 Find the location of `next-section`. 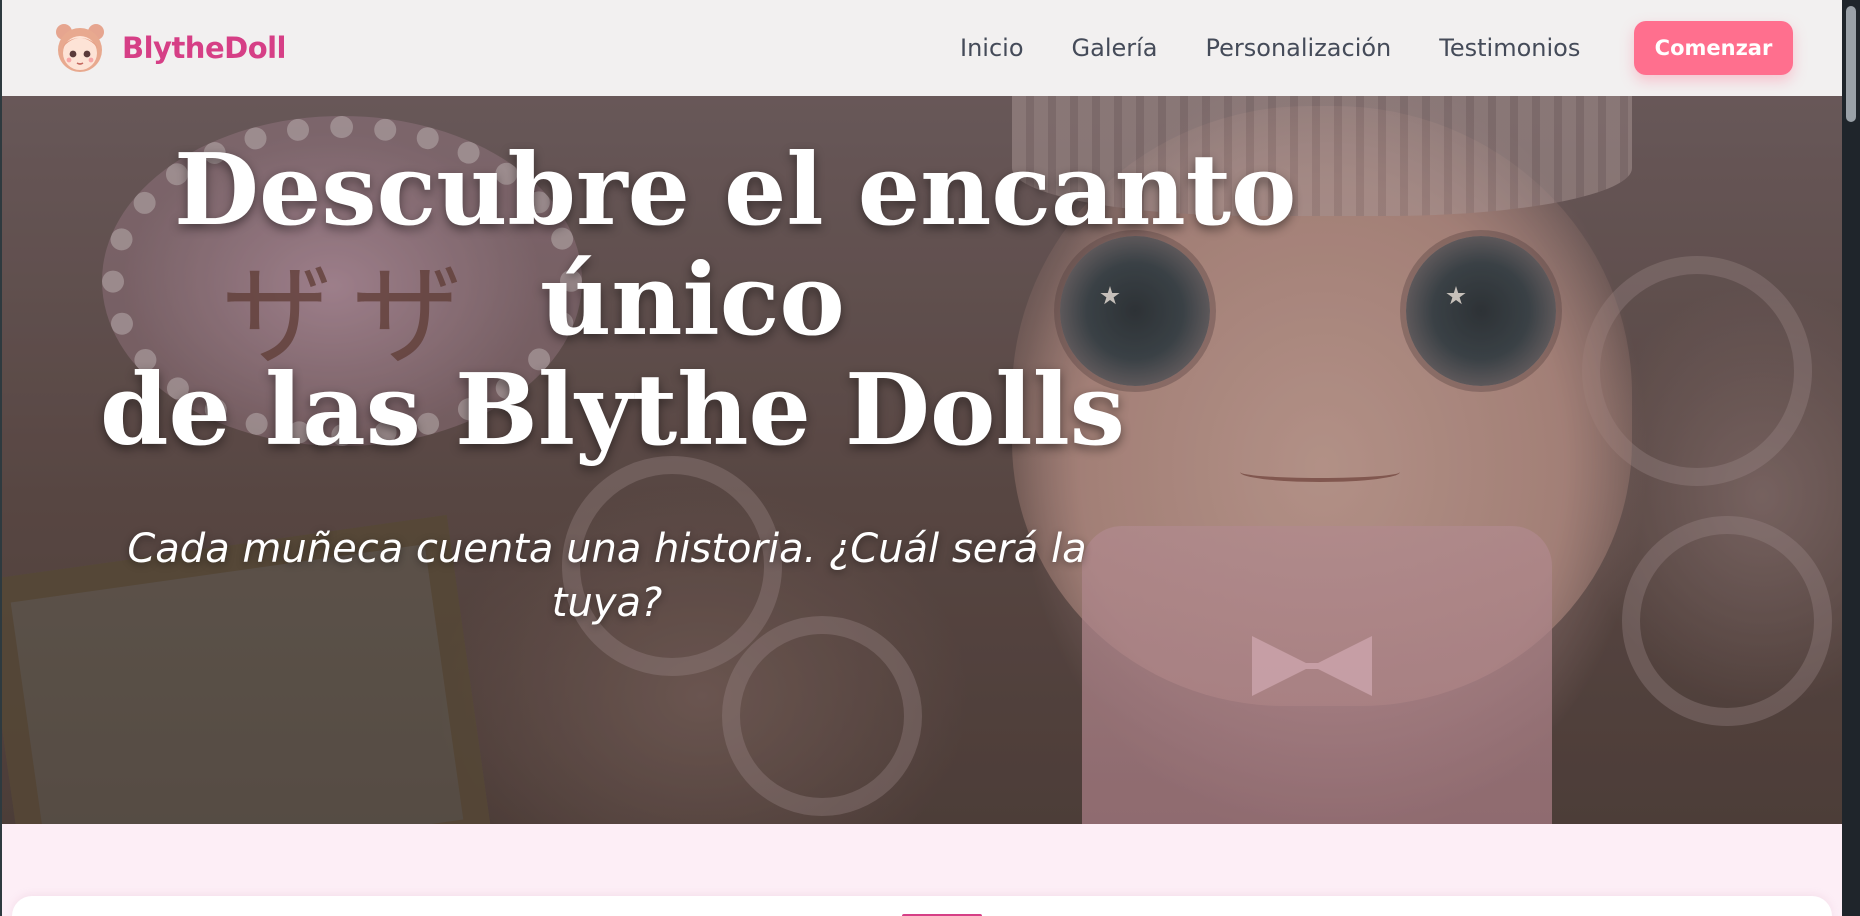

next-section is located at coordinates (922, 870).